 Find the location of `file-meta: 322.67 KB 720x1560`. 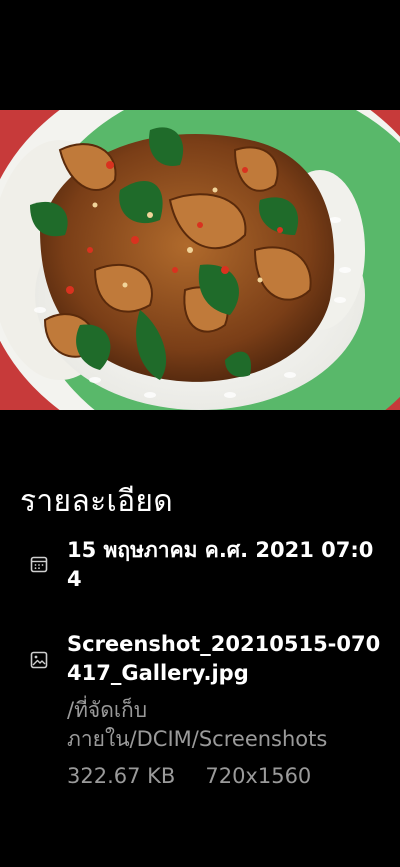

file-meta: 322.67 KB 720x1560 is located at coordinates (227, 776).